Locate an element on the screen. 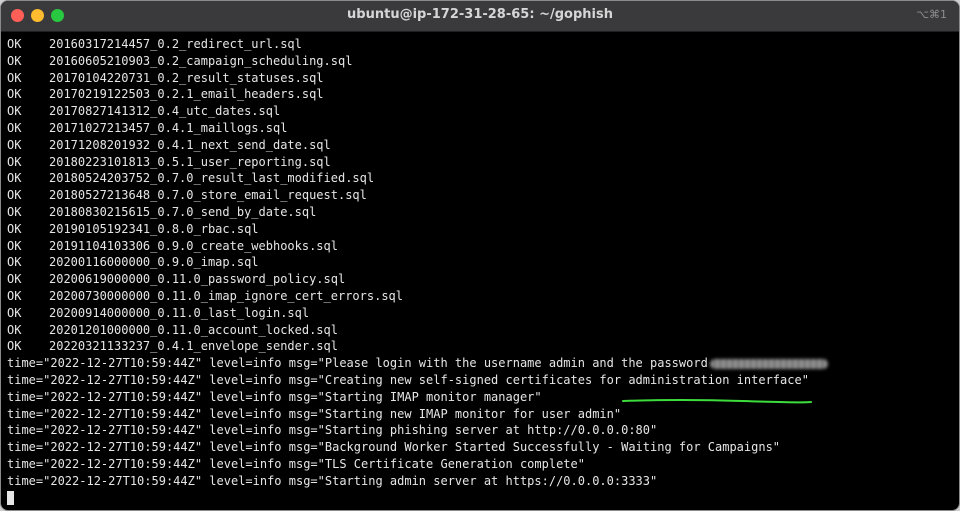 Image resolution: width=960 pixels, height=511 pixels. window-title: ubuntu@ip-172-31-28-65: ~/gophish is located at coordinates (480, 14).